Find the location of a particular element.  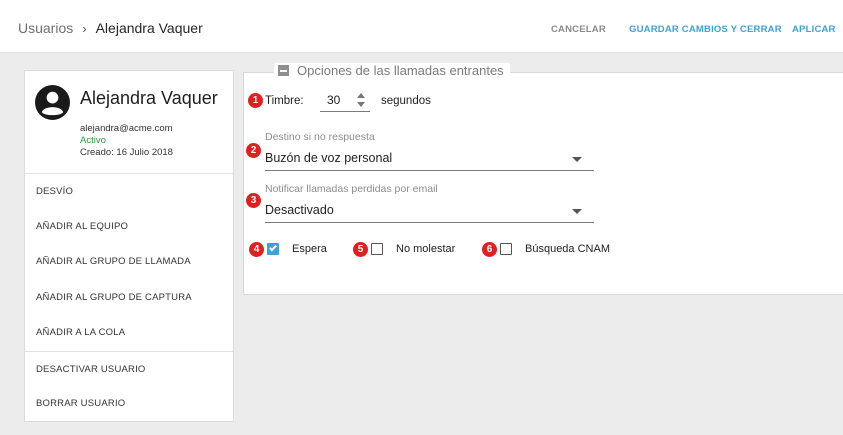

missed-email-select: Desactivado is located at coordinates (429, 212).